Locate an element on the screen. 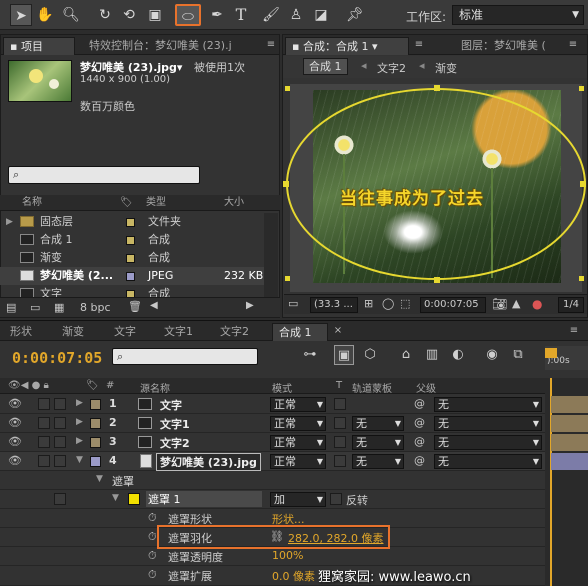  timeline-track-area: ):00s is located at coordinates (566, 466).